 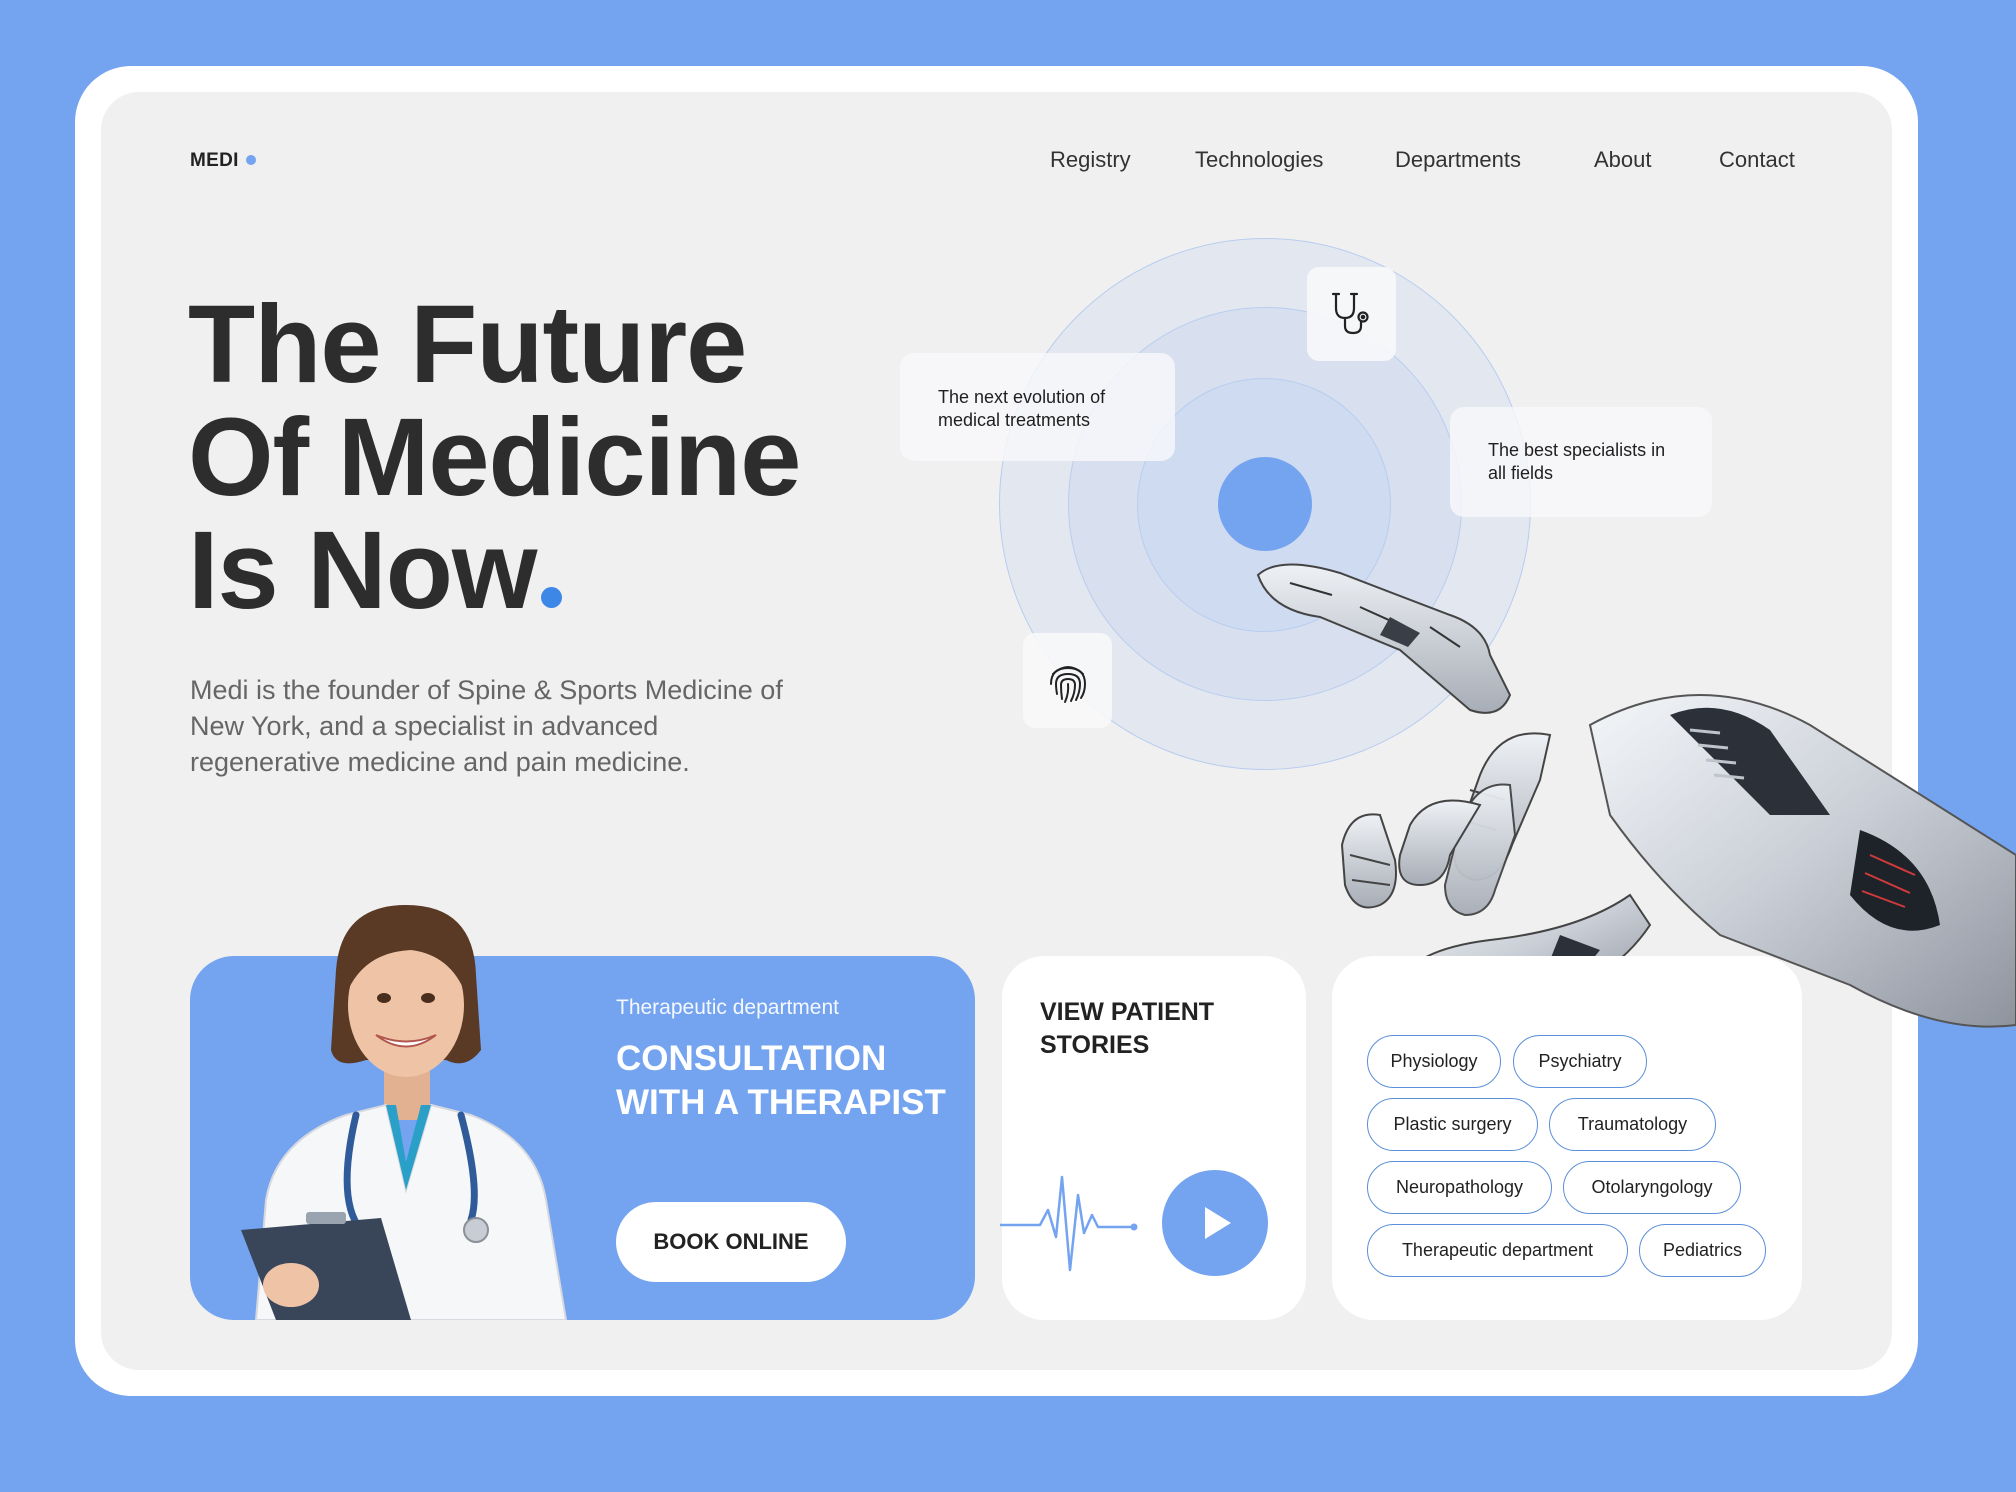 What do you see at coordinates (1434, 1061) in the screenshot?
I see `pill-physiology: Physiology` at bounding box center [1434, 1061].